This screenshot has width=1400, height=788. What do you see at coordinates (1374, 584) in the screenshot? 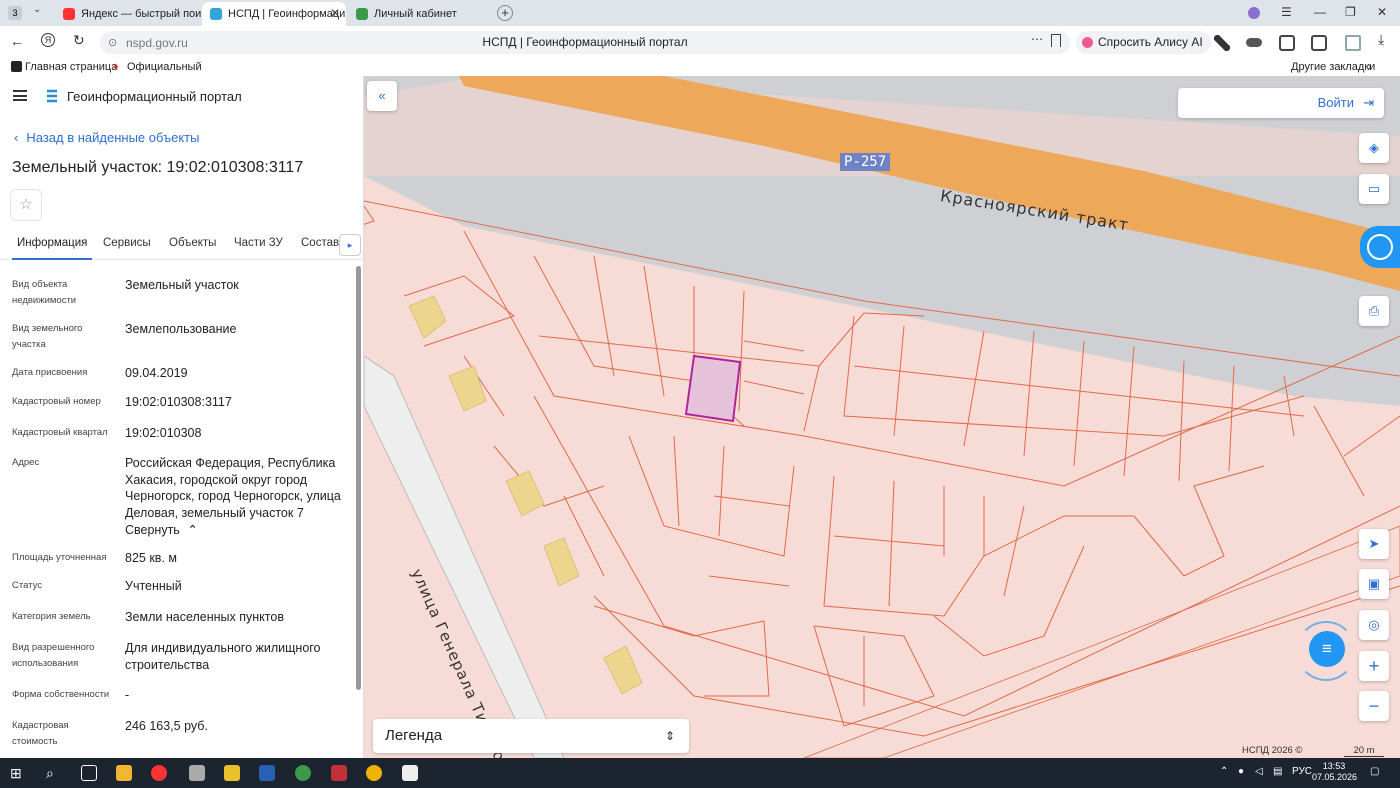
I see `minimap-icon: ▣` at bounding box center [1374, 584].